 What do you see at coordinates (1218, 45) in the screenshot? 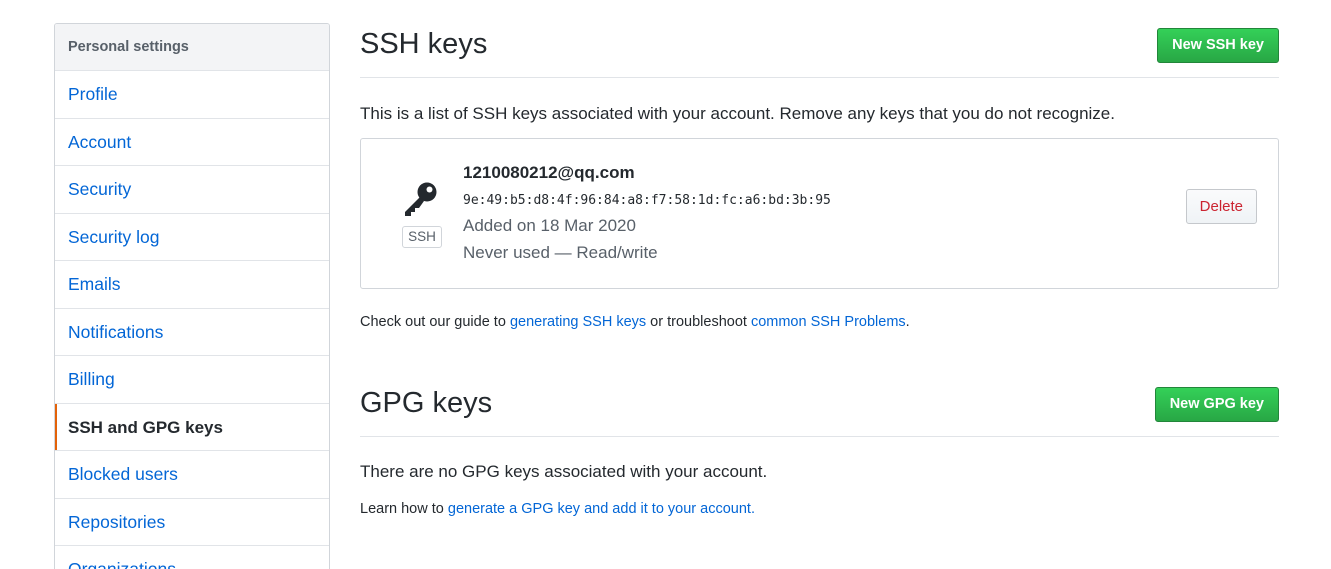
I see `new-ssh-key-button: New SSH key` at bounding box center [1218, 45].